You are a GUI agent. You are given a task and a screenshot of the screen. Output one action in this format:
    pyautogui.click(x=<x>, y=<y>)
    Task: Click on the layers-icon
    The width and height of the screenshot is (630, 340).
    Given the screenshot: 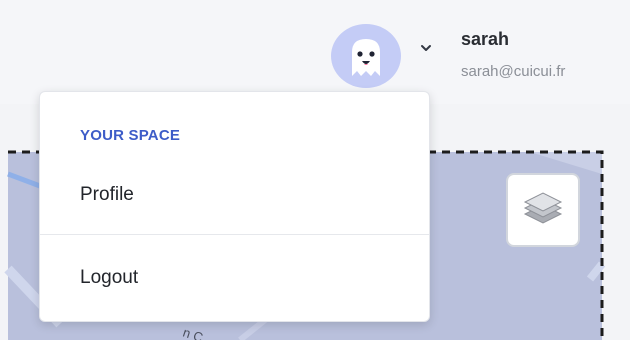 What is the action you would take?
    pyautogui.click(x=543, y=208)
    